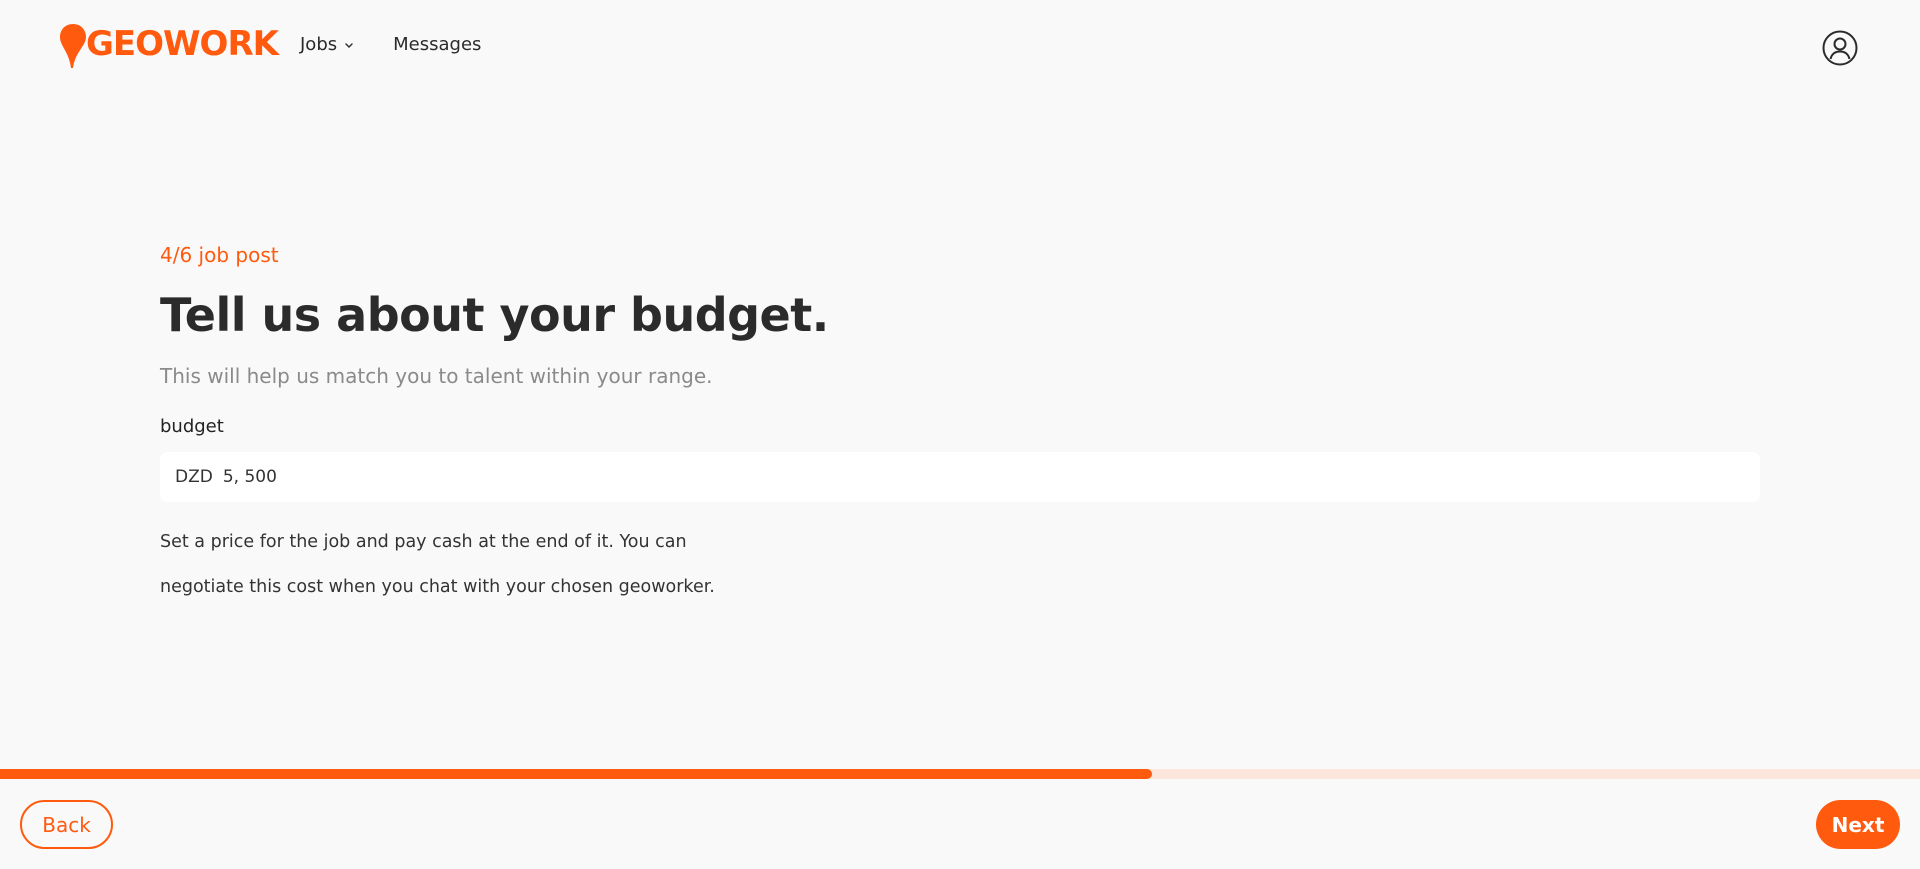  Describe the element at coordinates (66, 824) in the screenshot. I see `back-button: Back` at that location.